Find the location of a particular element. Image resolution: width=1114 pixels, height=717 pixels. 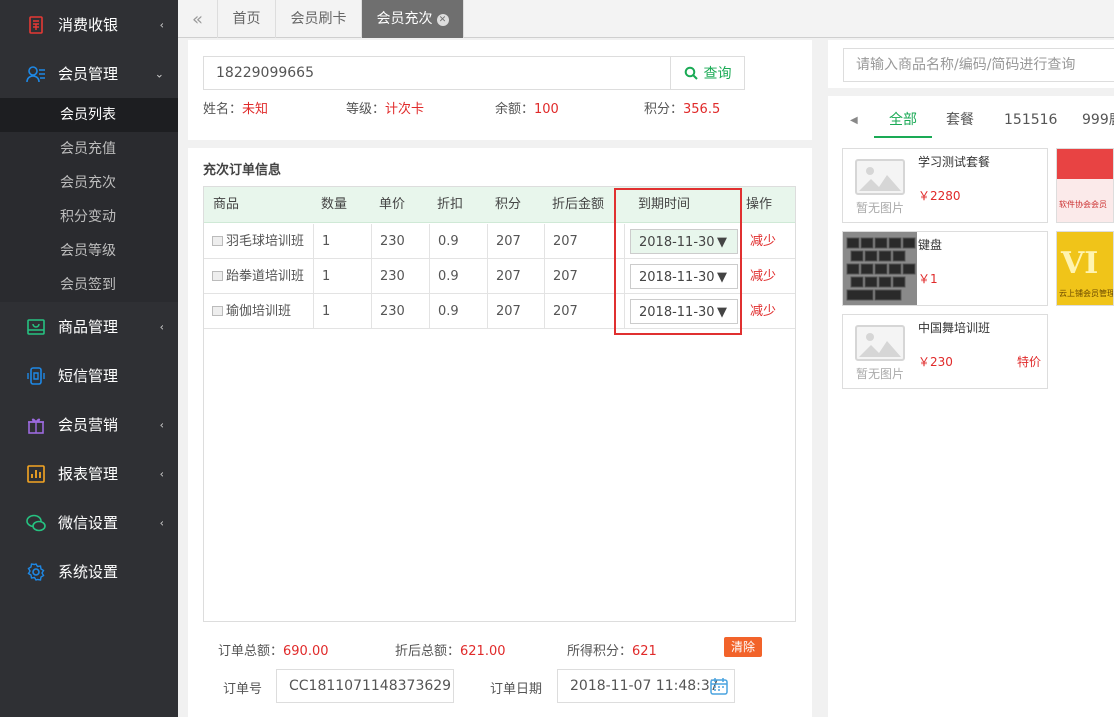

nav-item-wechat: 微信设置 ‹ is located at coordinates (89, 522).